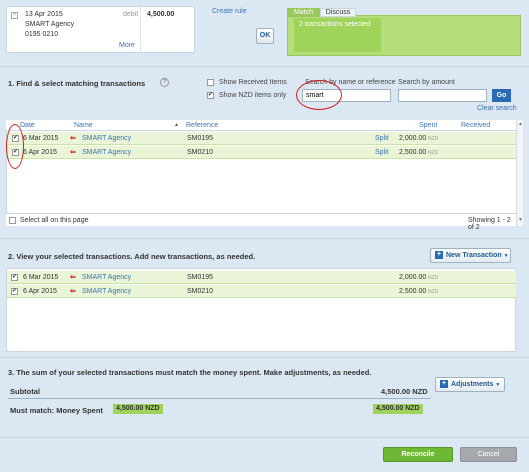 The image size is (529, 472). Describe the element at coordinates (25, 391) in the screenshot. I see `subtotal-label: Subtotal` at that location.